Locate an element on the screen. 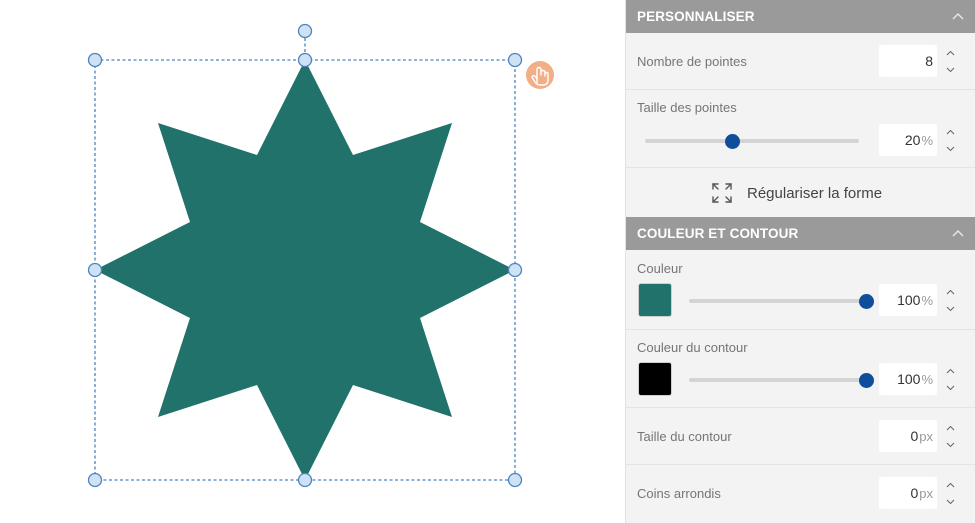 The width and height of the screenshot is (975, 523). regularize-label: Régulariser la forme is located at coordinates (815, 193).